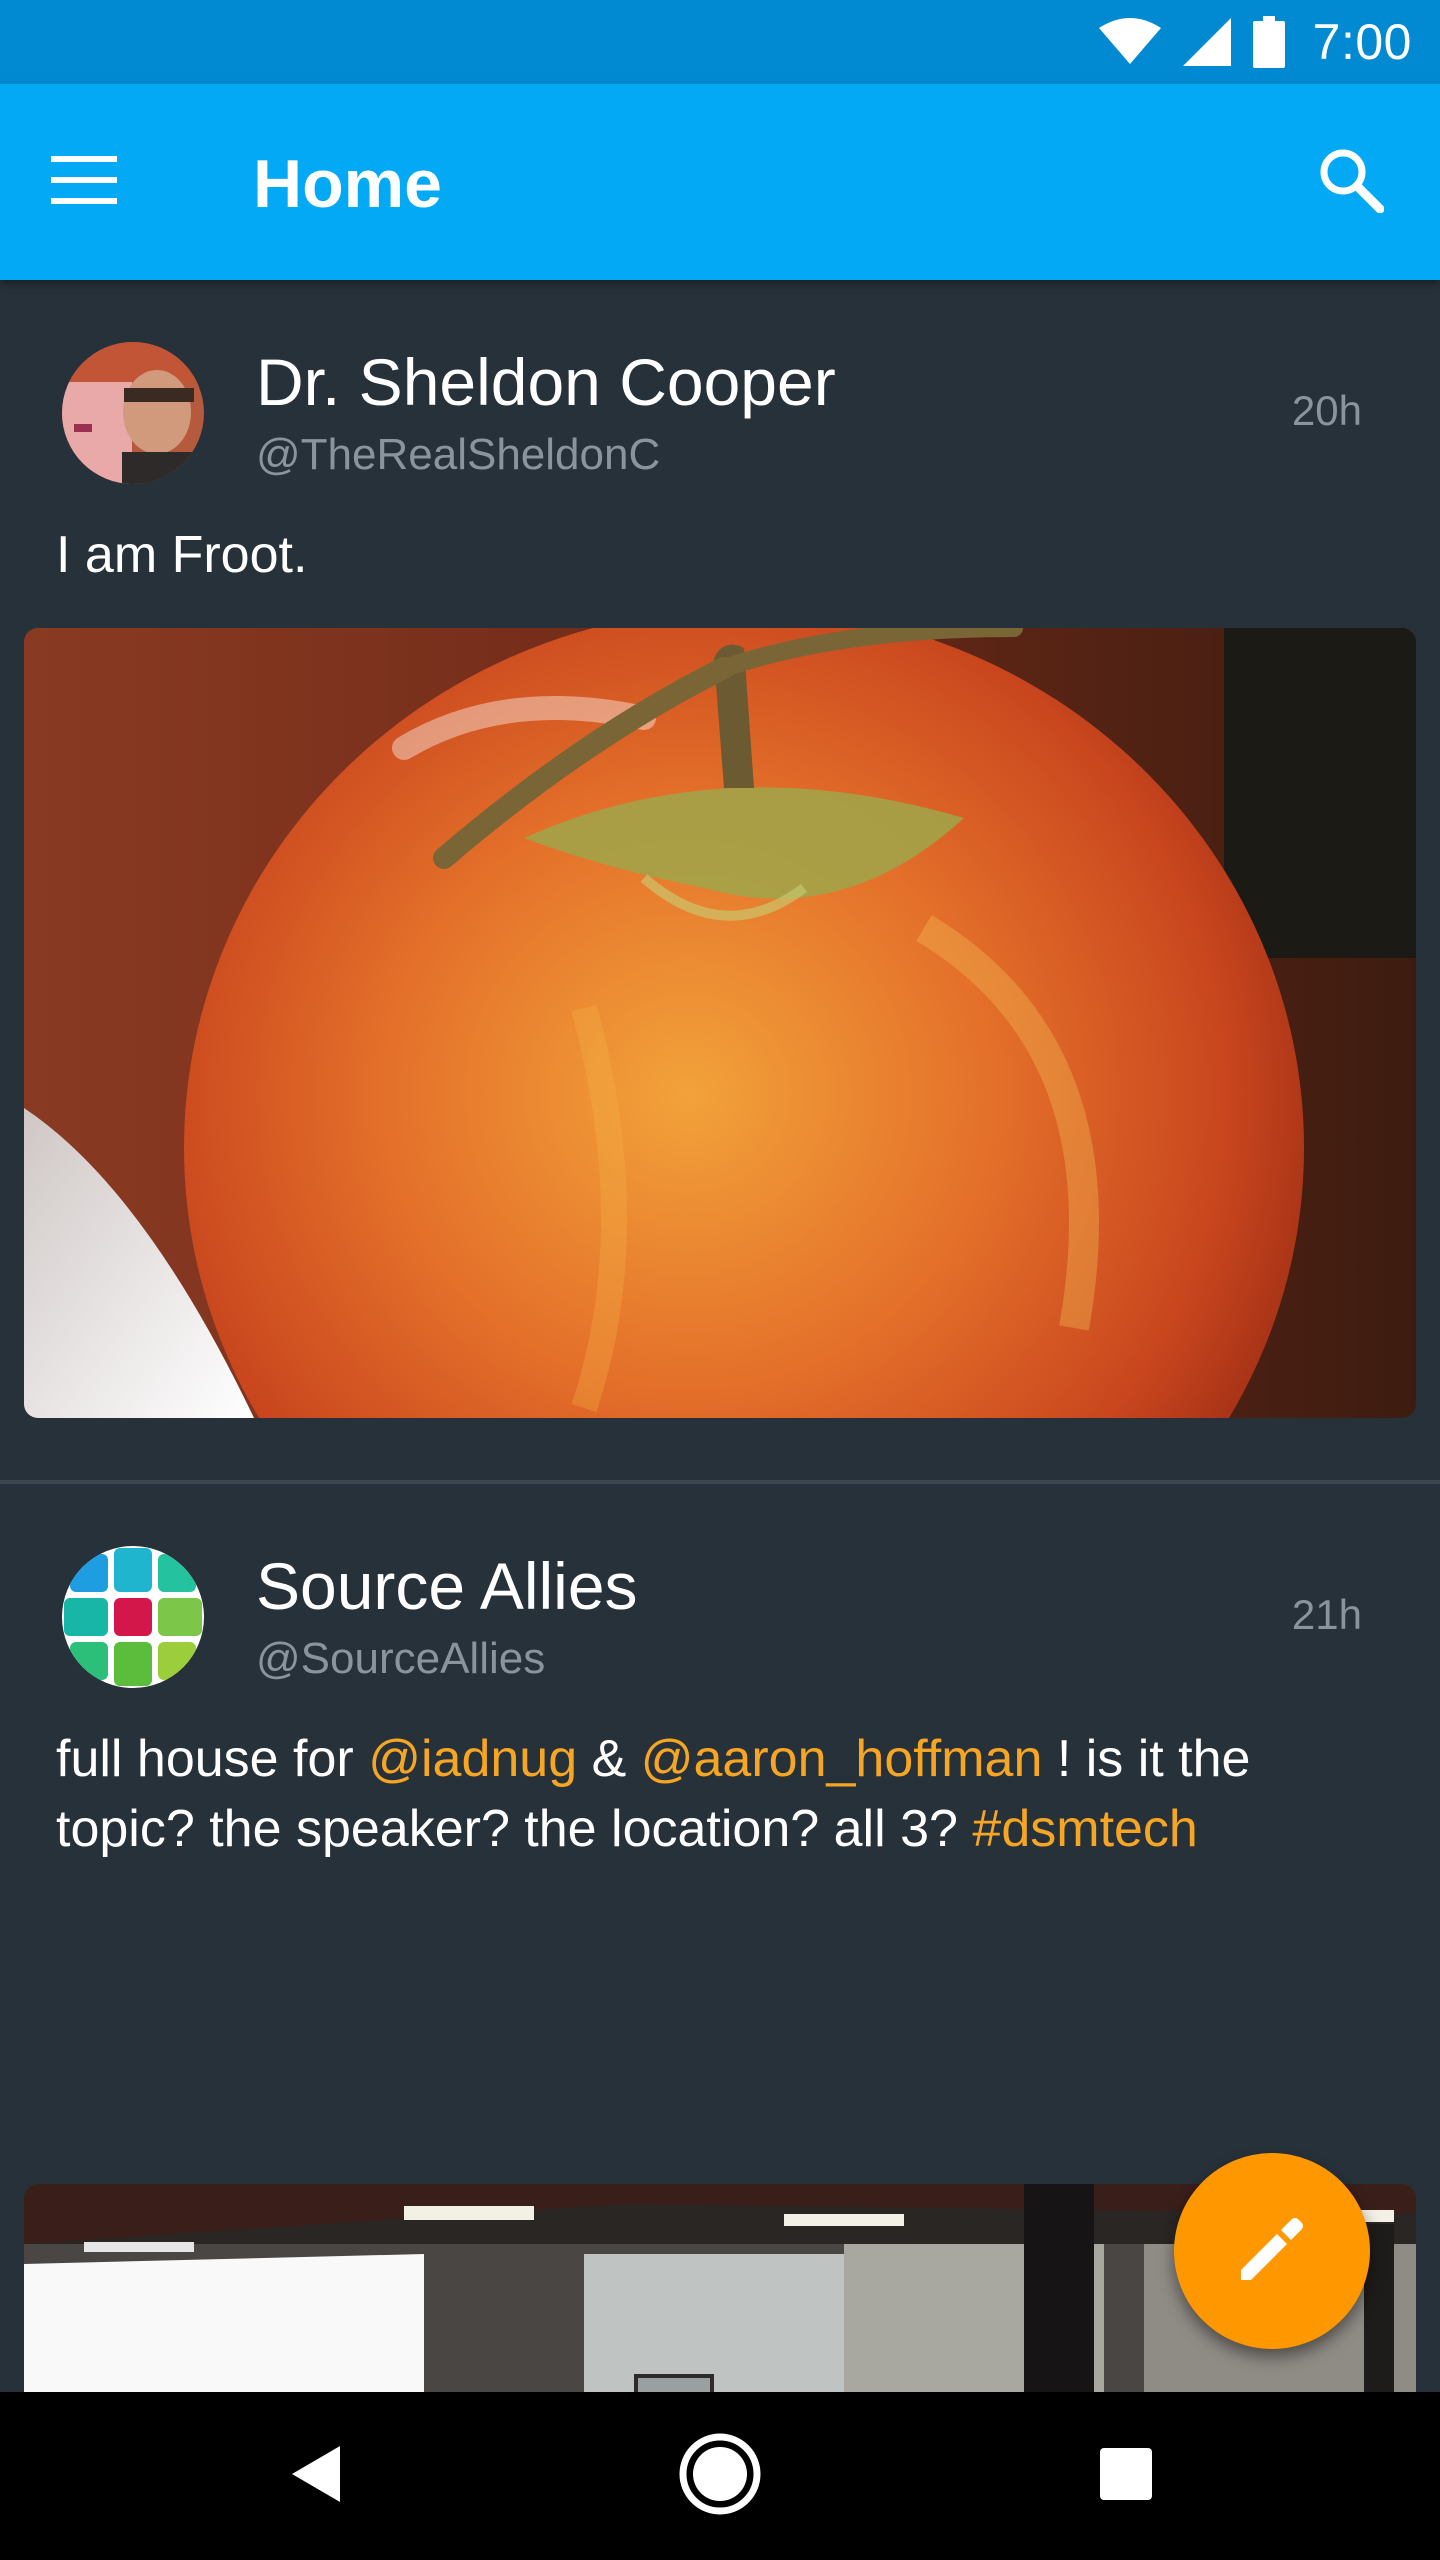 The height and width of the screenshot is (2560, 1440). Describe the element at coordinates (609, 1759) in the screenshot. I see `tweet-text-part: &` at that location.